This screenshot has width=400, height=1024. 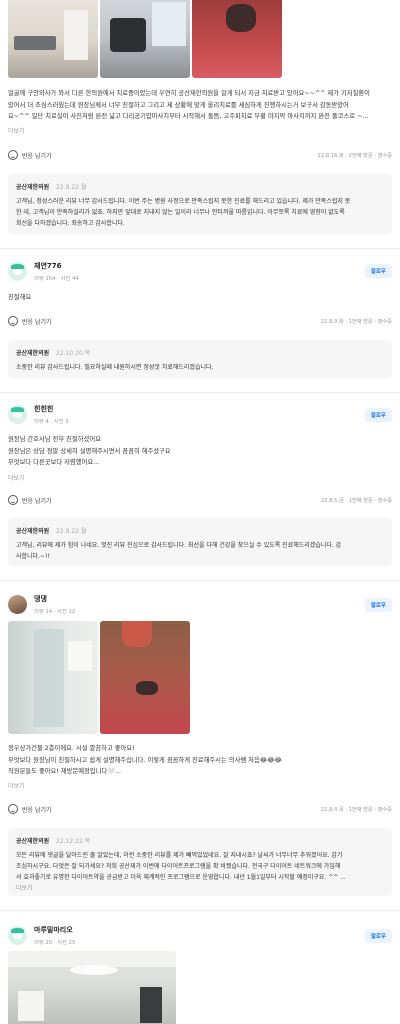 I want to click on reviewer-profile: 마루밀마리오 리뷰 20 · 사진 25, so click(x=41, y=935).